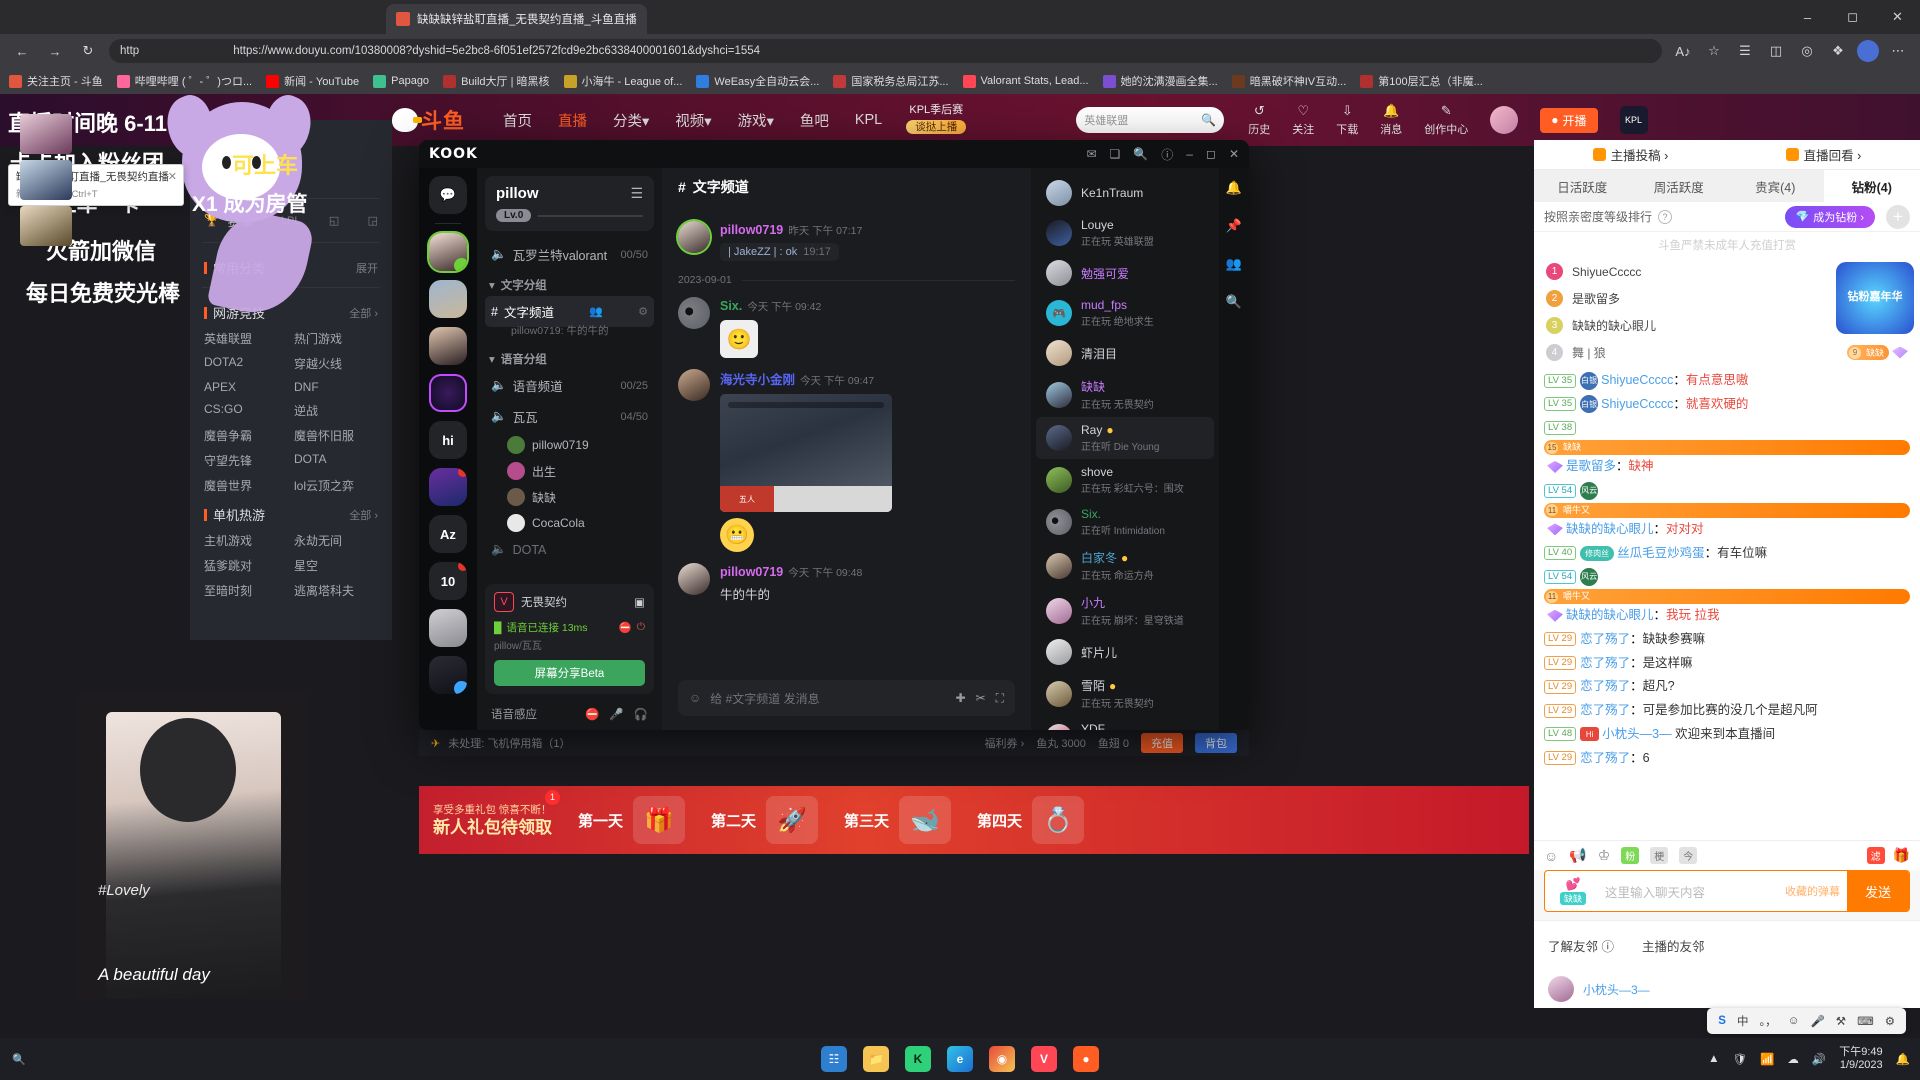 The height and width of the screenshot is (1080, 1920). Describe the element at coordinates (569, 283) in the screenshot. I see `channel-group-text: ▾ 文字分组` at that location.